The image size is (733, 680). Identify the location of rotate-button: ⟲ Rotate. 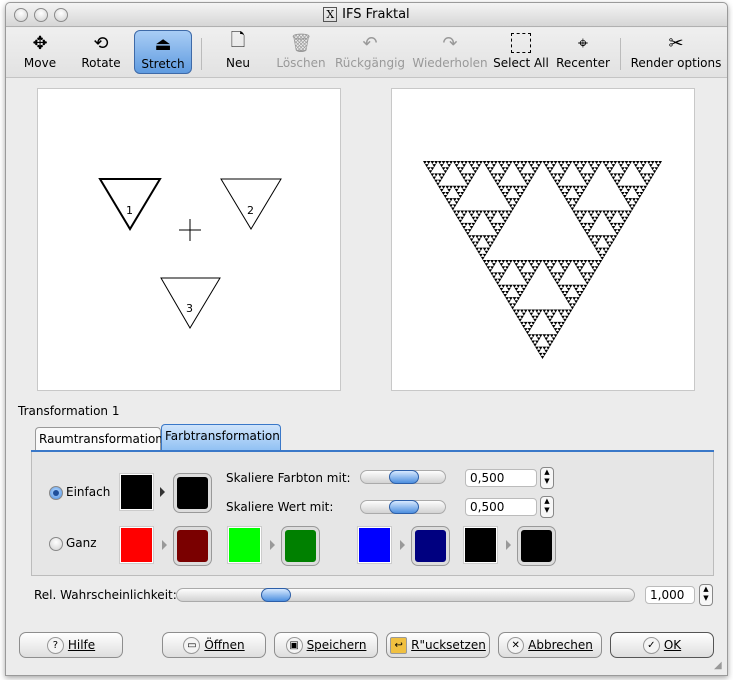
(101, 52).